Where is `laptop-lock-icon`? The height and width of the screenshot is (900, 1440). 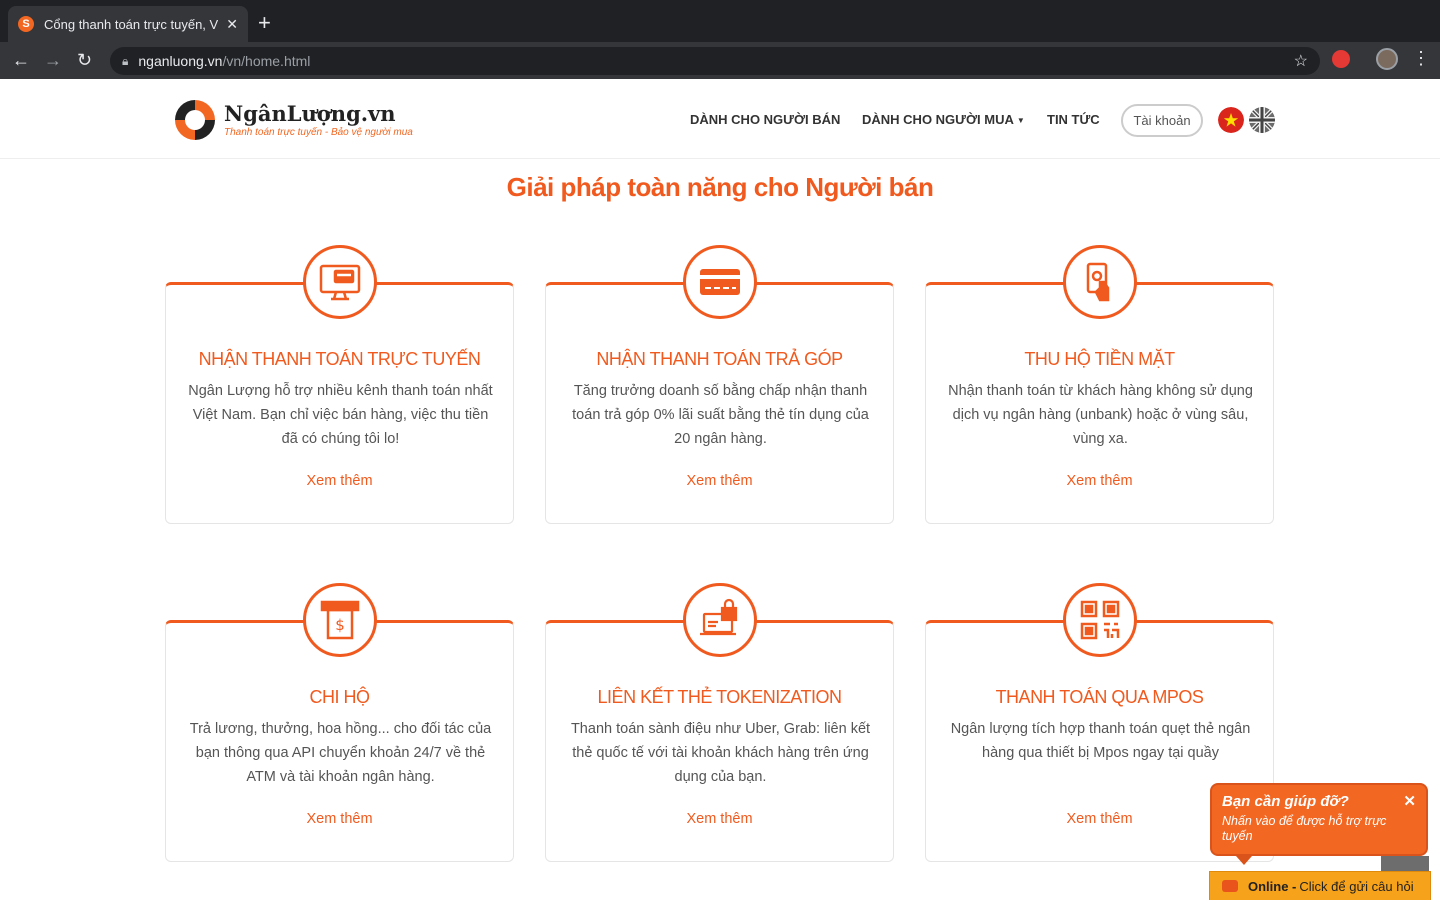 laptop-lock-icon is located at coordinates (720, 620).